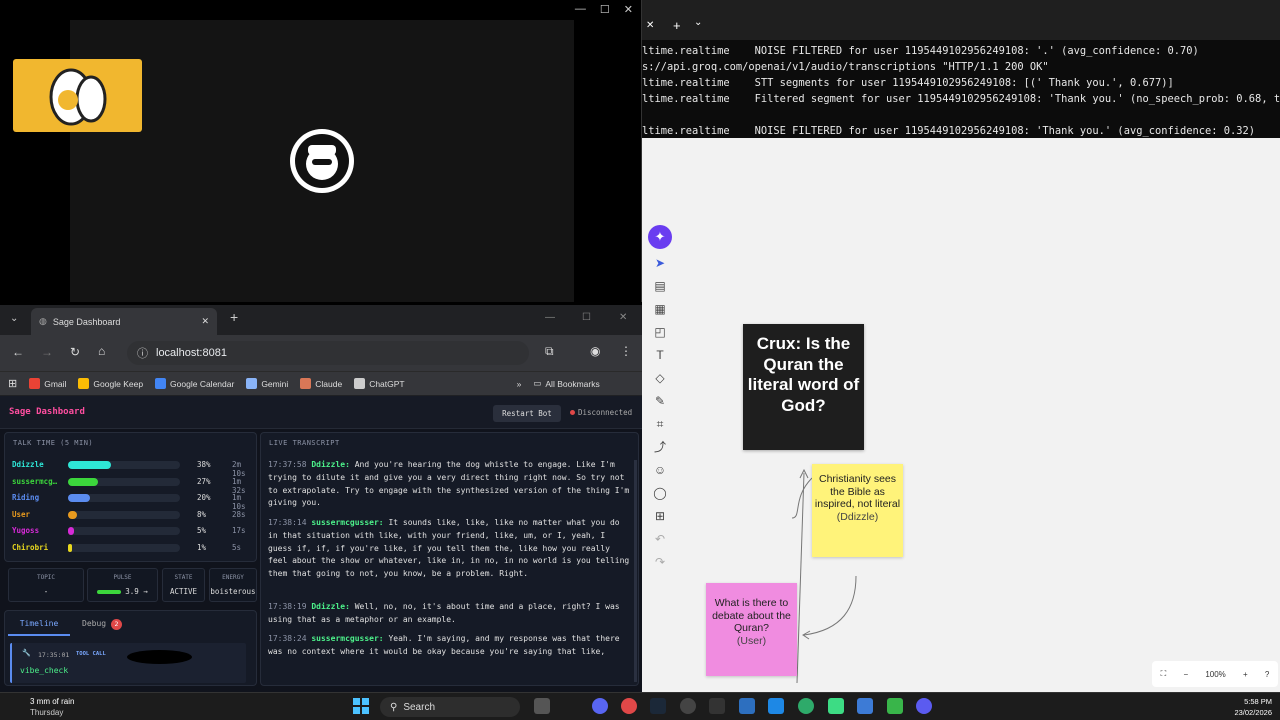  Describe the element at coordinates (205, 321) in the screenshot. I see `close-tab-icon: ✕` at that location.